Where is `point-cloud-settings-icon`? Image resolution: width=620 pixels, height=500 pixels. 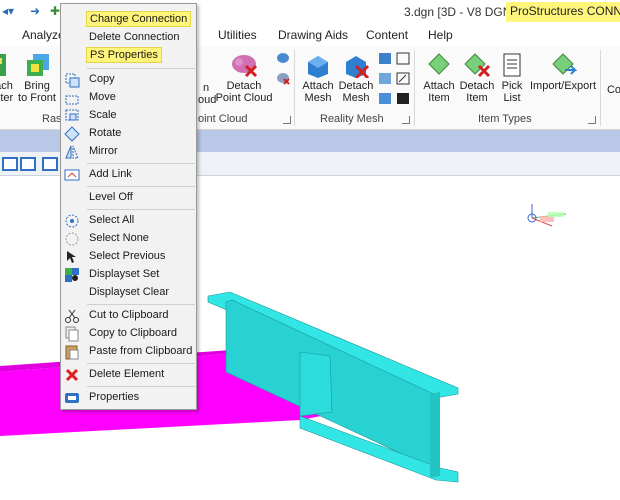
point-cloud-settings-icon is located at coordinates (283, 58).